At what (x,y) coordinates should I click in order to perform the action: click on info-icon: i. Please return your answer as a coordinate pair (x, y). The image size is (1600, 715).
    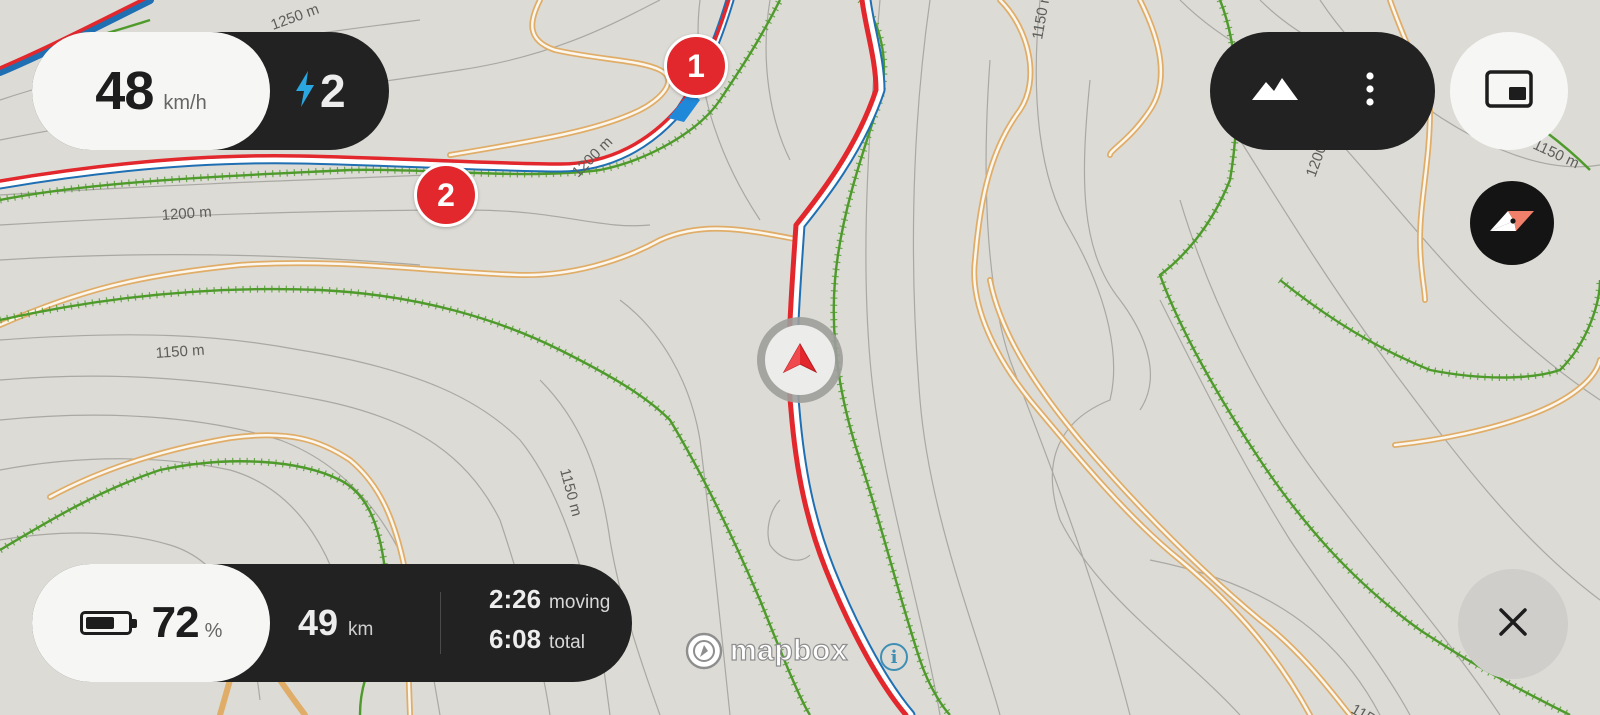
    Looking at the image, I should click on (894, 657).